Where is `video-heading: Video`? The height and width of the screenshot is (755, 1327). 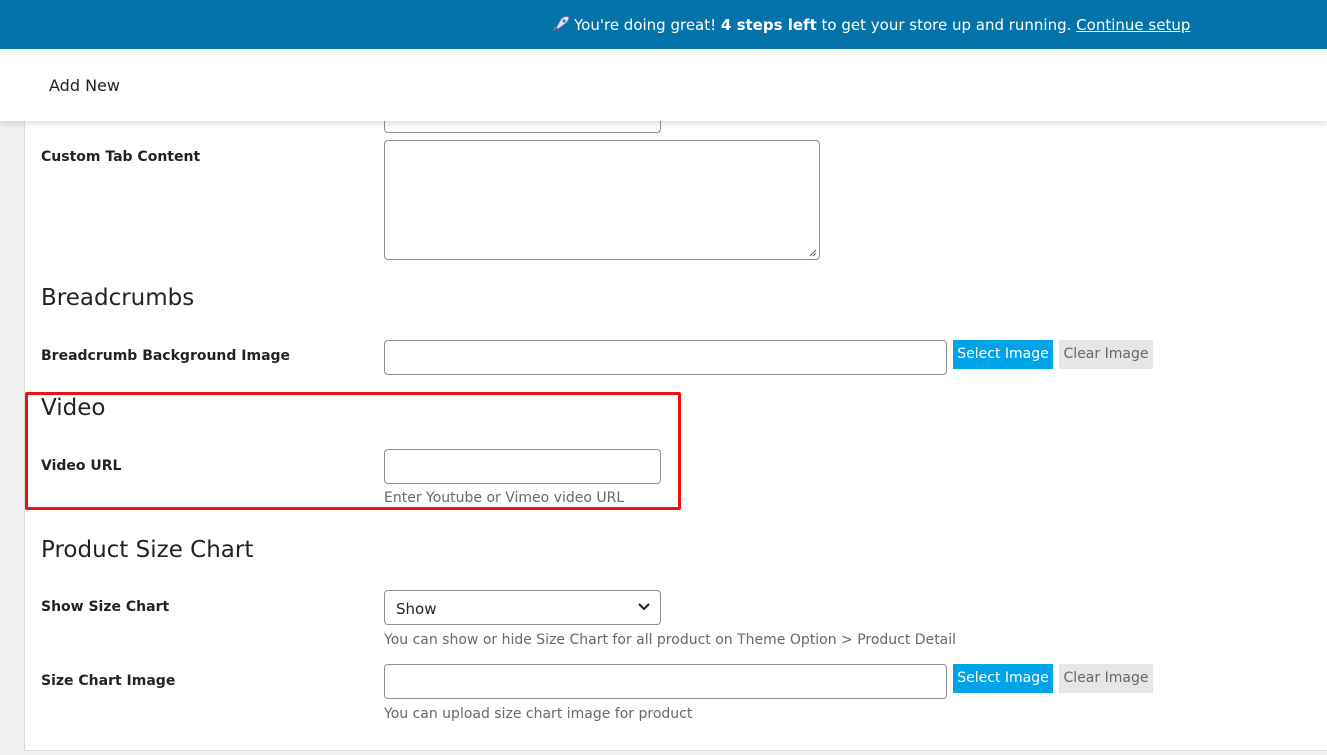
video-heading: Video is located at coordinates (73, 408).